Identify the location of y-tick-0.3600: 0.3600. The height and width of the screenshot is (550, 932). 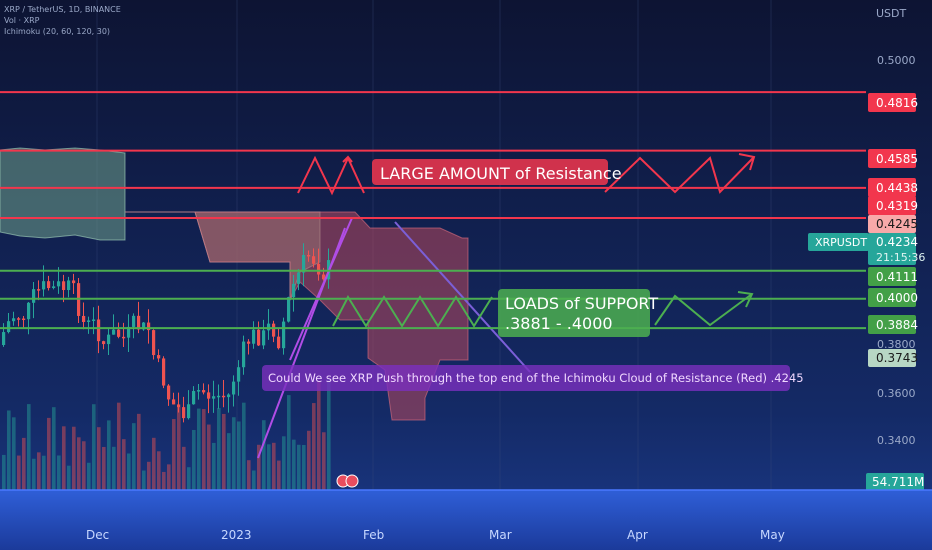
(896, 393).